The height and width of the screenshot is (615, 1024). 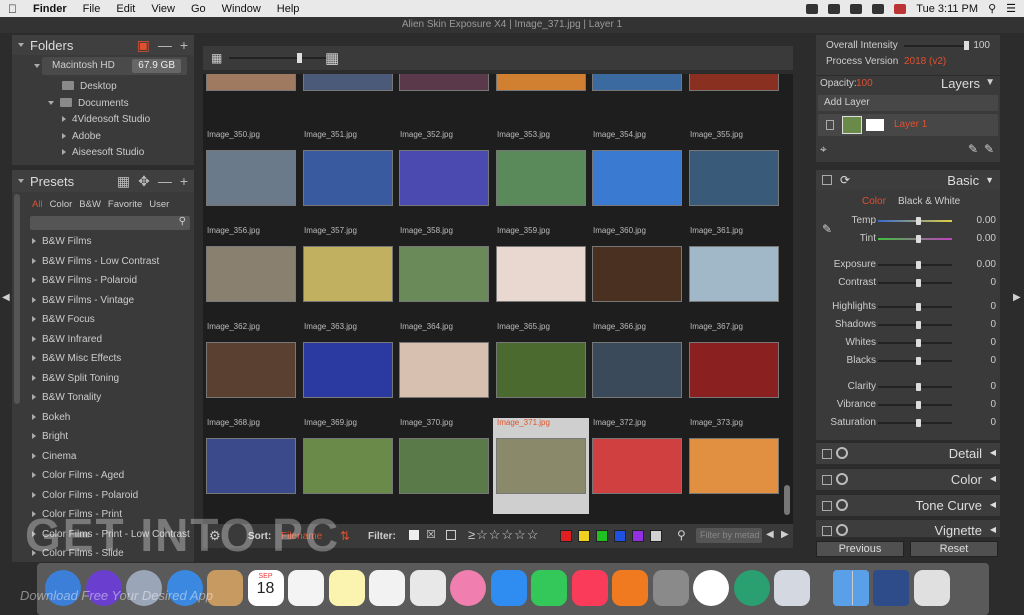 What do you see at coordinates (265, 588) in the screenshot?
I see `dock-app-icon: SEP 18` at bounding box center [265, 588].